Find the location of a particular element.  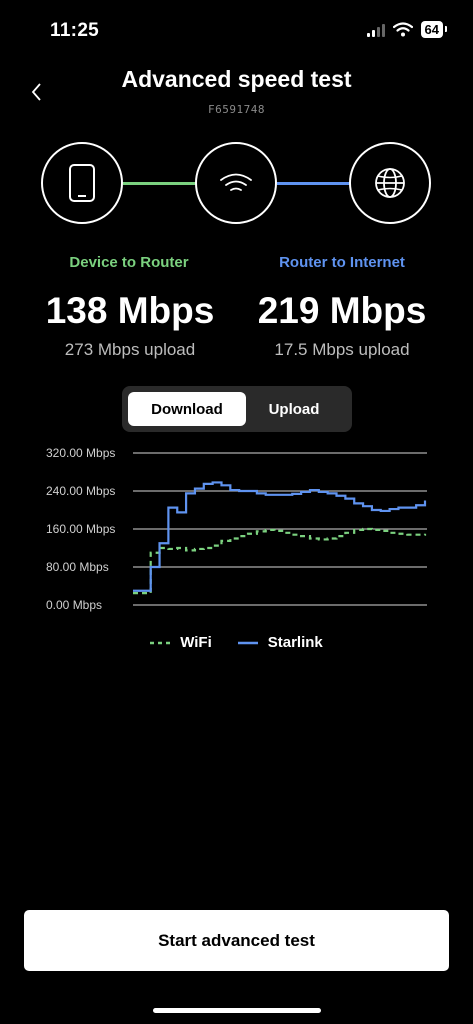

device-to-router-download: 138 Mbps is located at coordinates (130, 310).